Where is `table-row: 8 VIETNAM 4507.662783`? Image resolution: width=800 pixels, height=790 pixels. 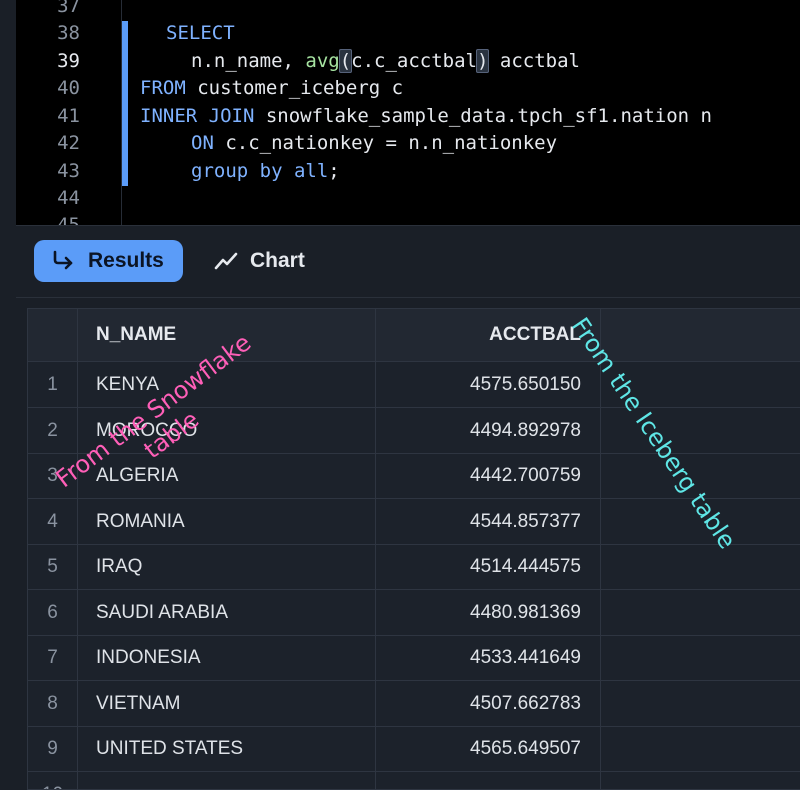
table-row: 8 VIETNAM 4507.662783 is located at coordinates (414, 704).